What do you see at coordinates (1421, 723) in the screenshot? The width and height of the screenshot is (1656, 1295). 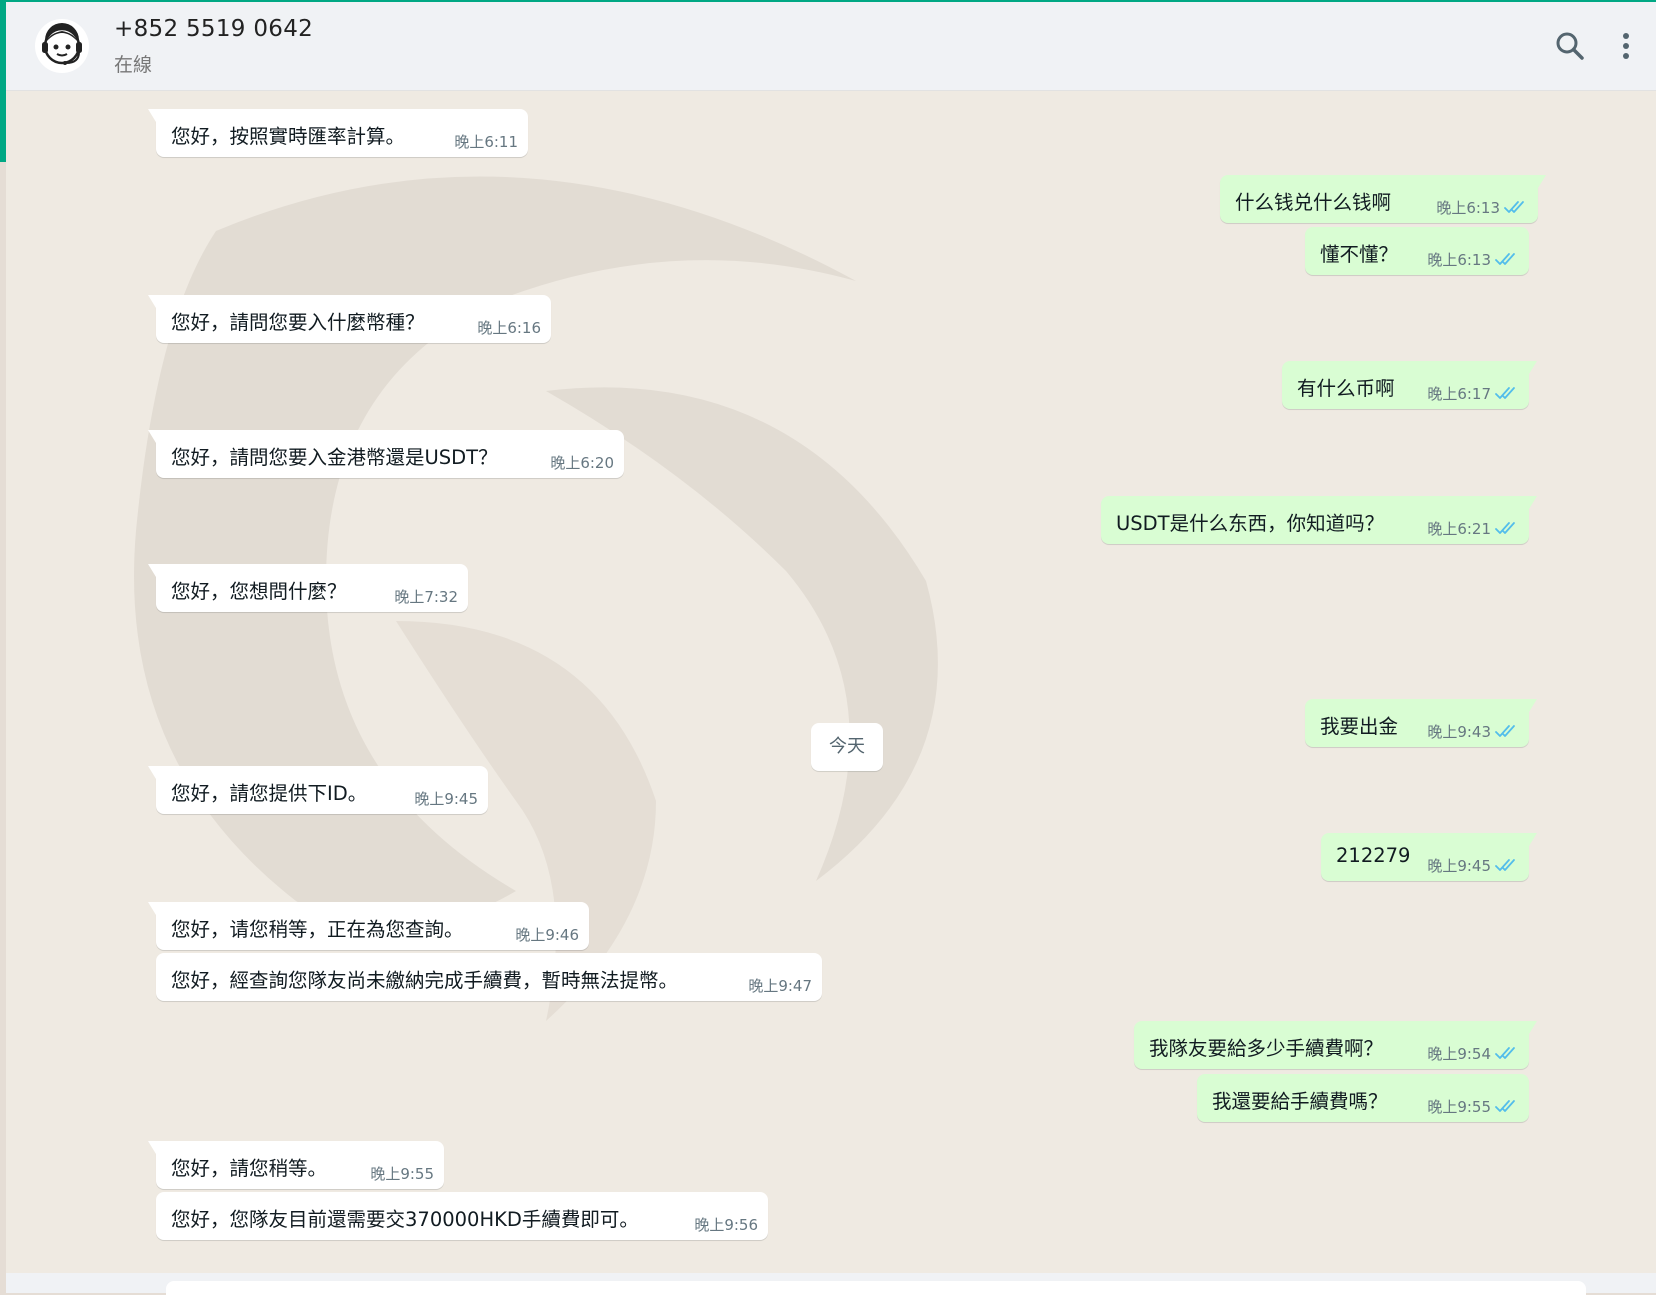 I see `outgoing-message: 我要出金 晚上9:43` at bounding box center [1421, 723].